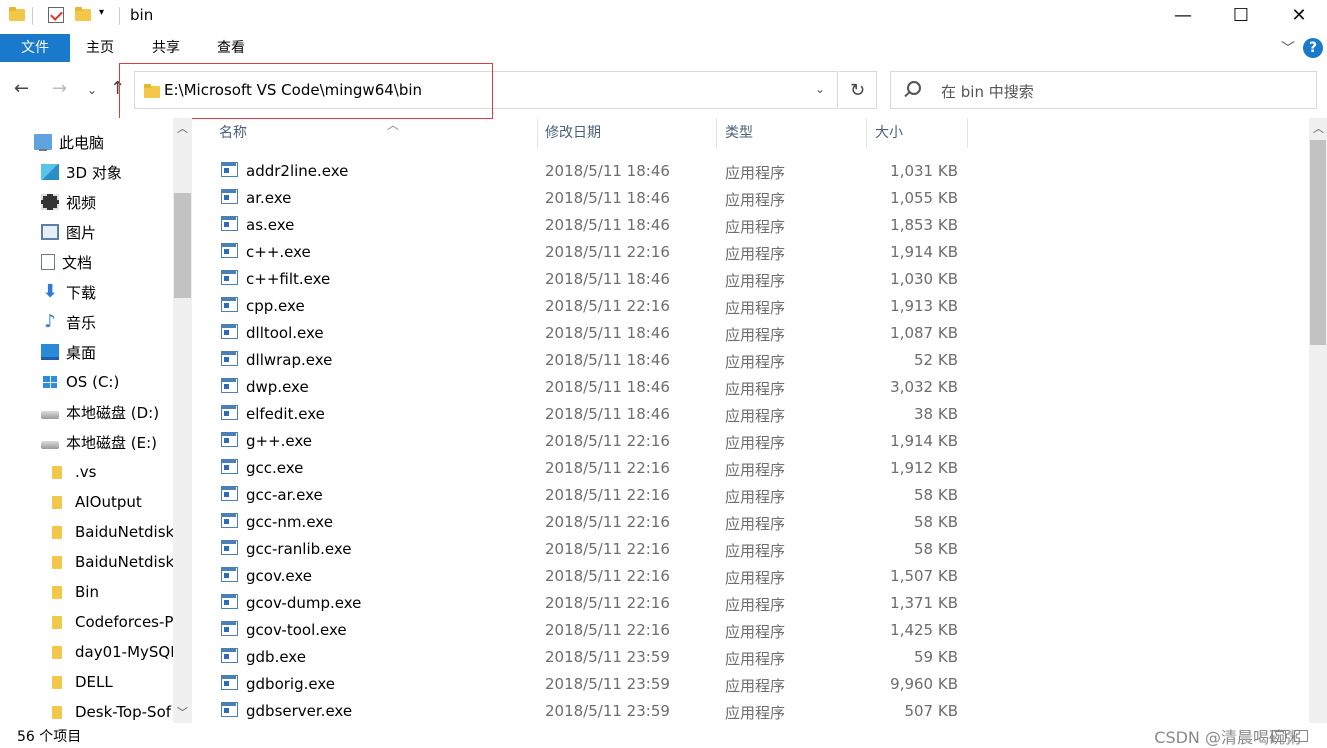 The image size is (1327, 748). What do you see at coordinates (166, 48) in the screenshot?
I see `tab-share: 共享` at bounding box center [166, 48].